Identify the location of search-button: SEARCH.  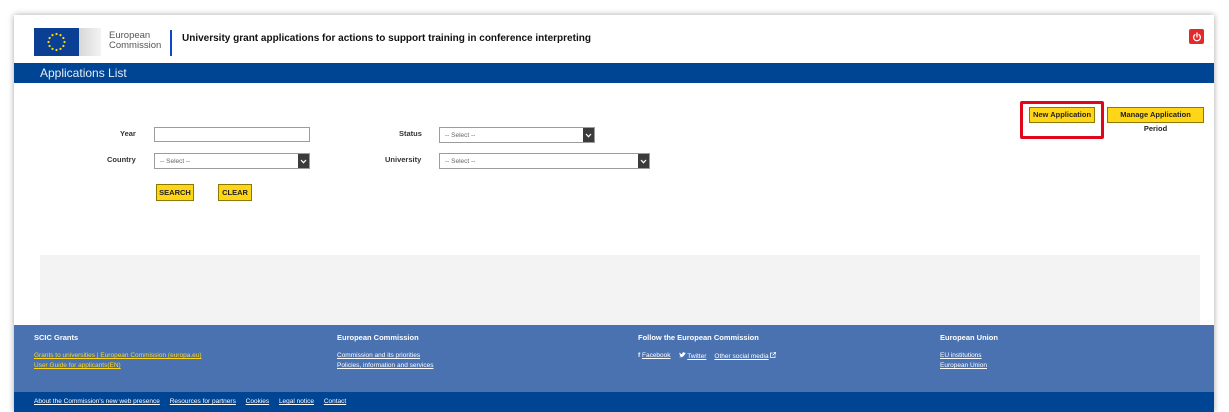
(175, 192).